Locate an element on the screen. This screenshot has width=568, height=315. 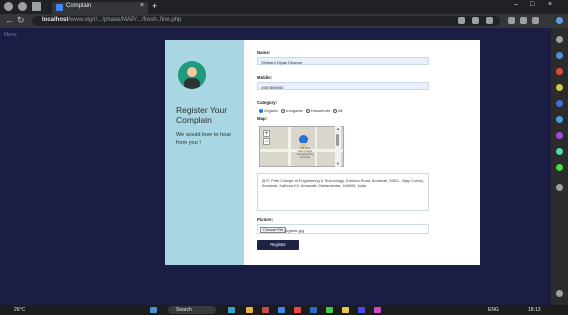
radio-household is located at coordinates (307, 110).